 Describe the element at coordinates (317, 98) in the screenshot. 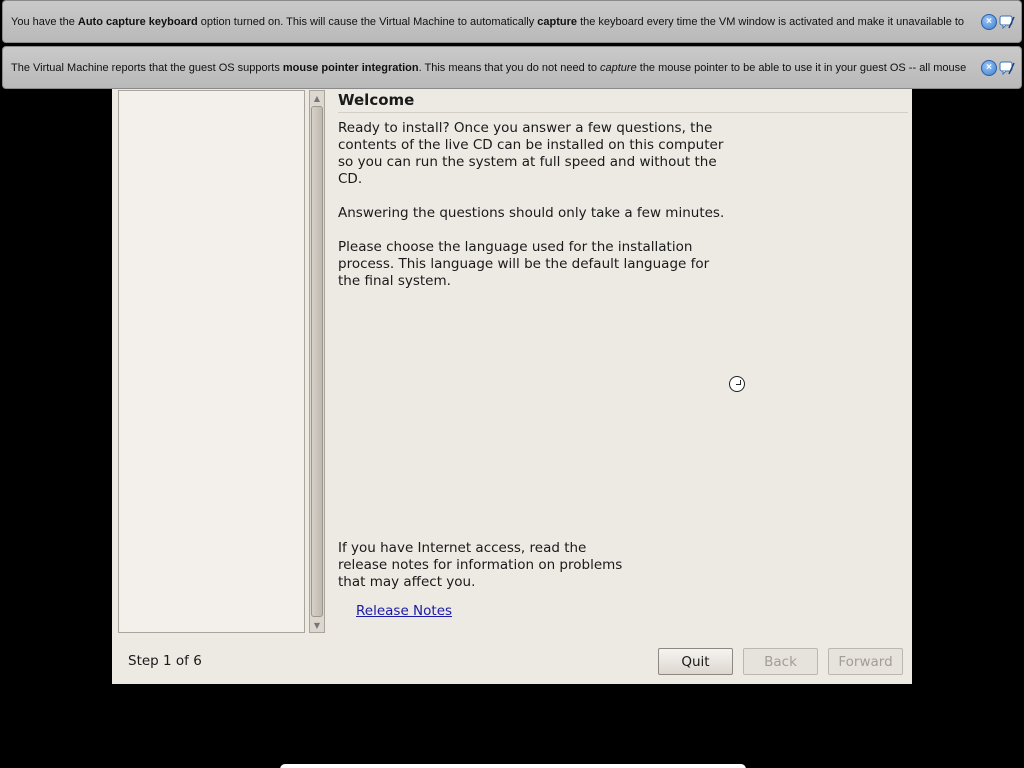

I see `scroll-up-arrow-icon: ▲` at that location.